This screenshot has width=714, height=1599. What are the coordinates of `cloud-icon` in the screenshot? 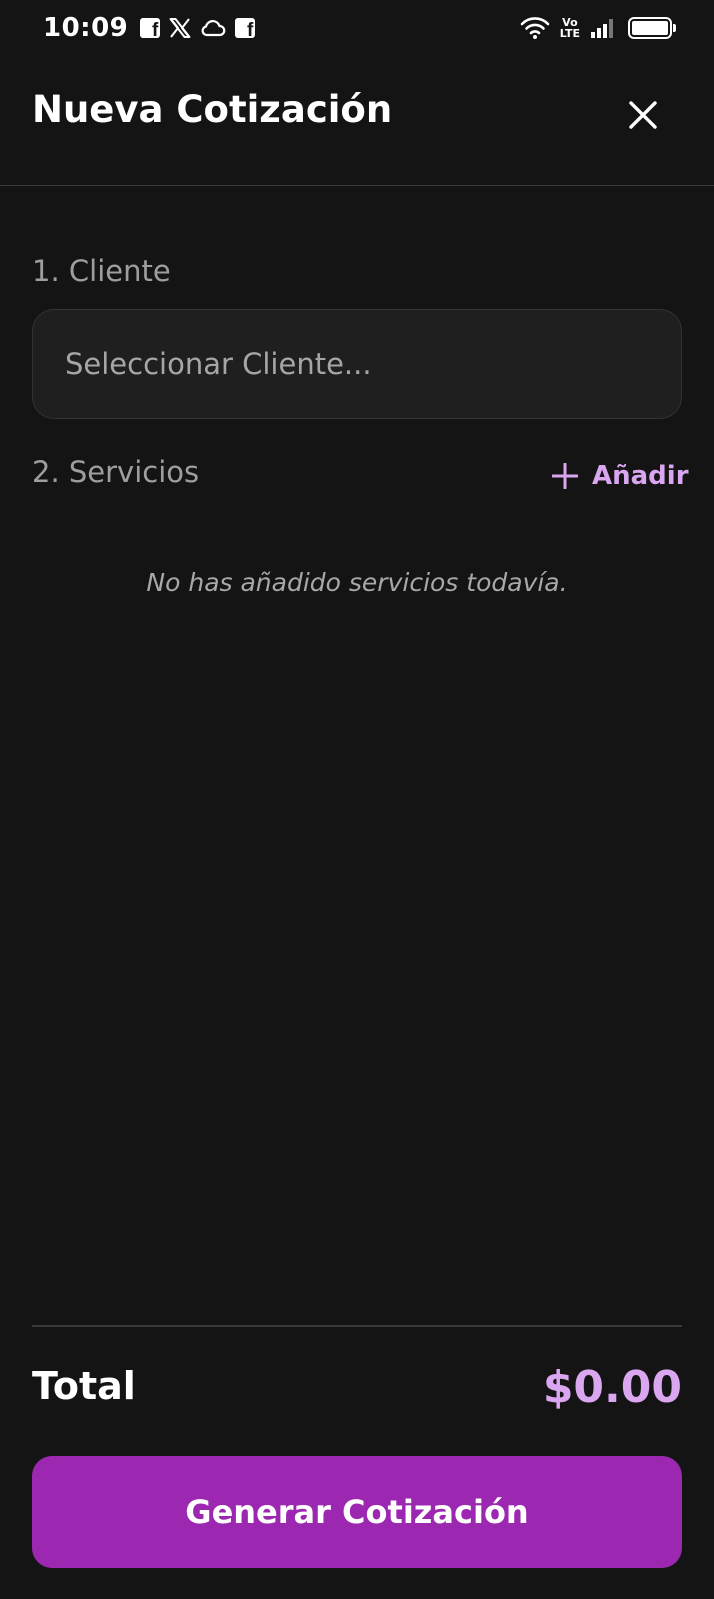 It's located at (213, 28).